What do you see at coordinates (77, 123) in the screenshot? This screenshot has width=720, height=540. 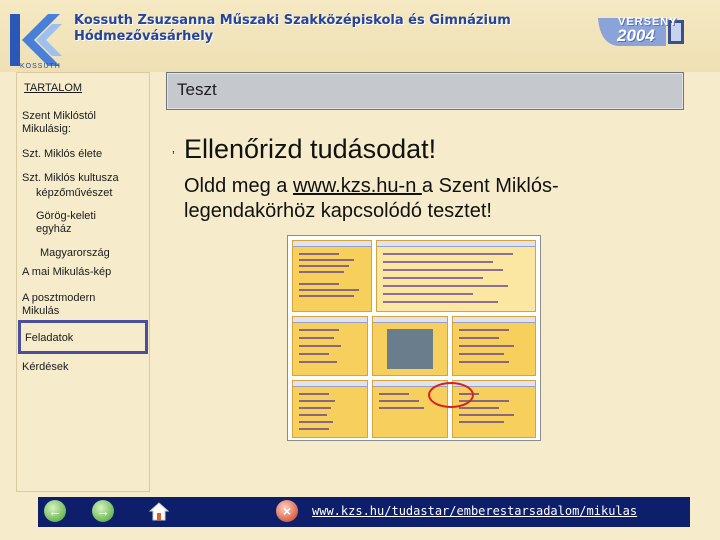 I see `sidebar-item-szent-miklostol: Szent Miklóstól Mikulásig:` at bounding box center [77, 123].